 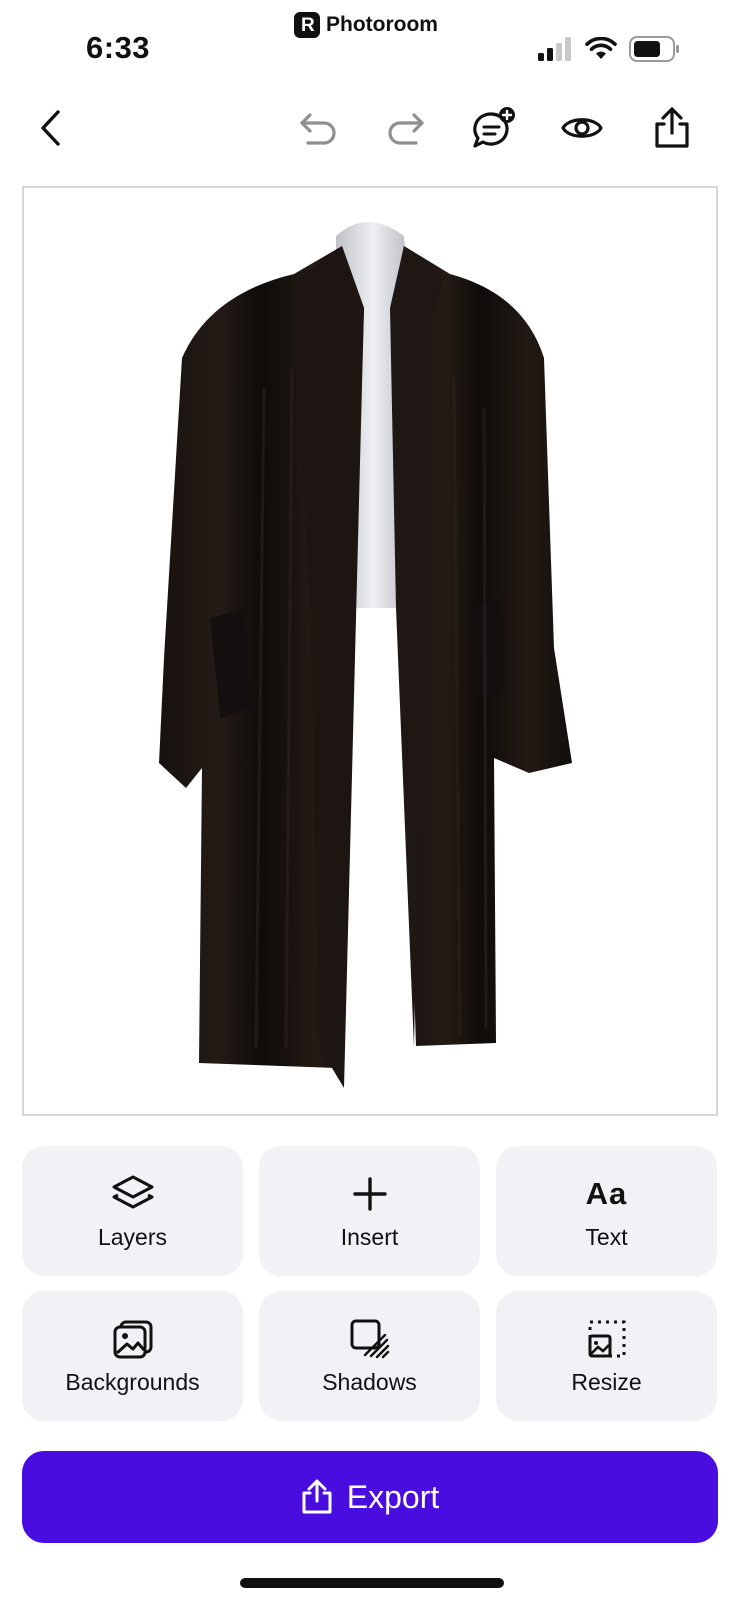 I want to click on backgrounds-icon, so click(x=132, y=1339).